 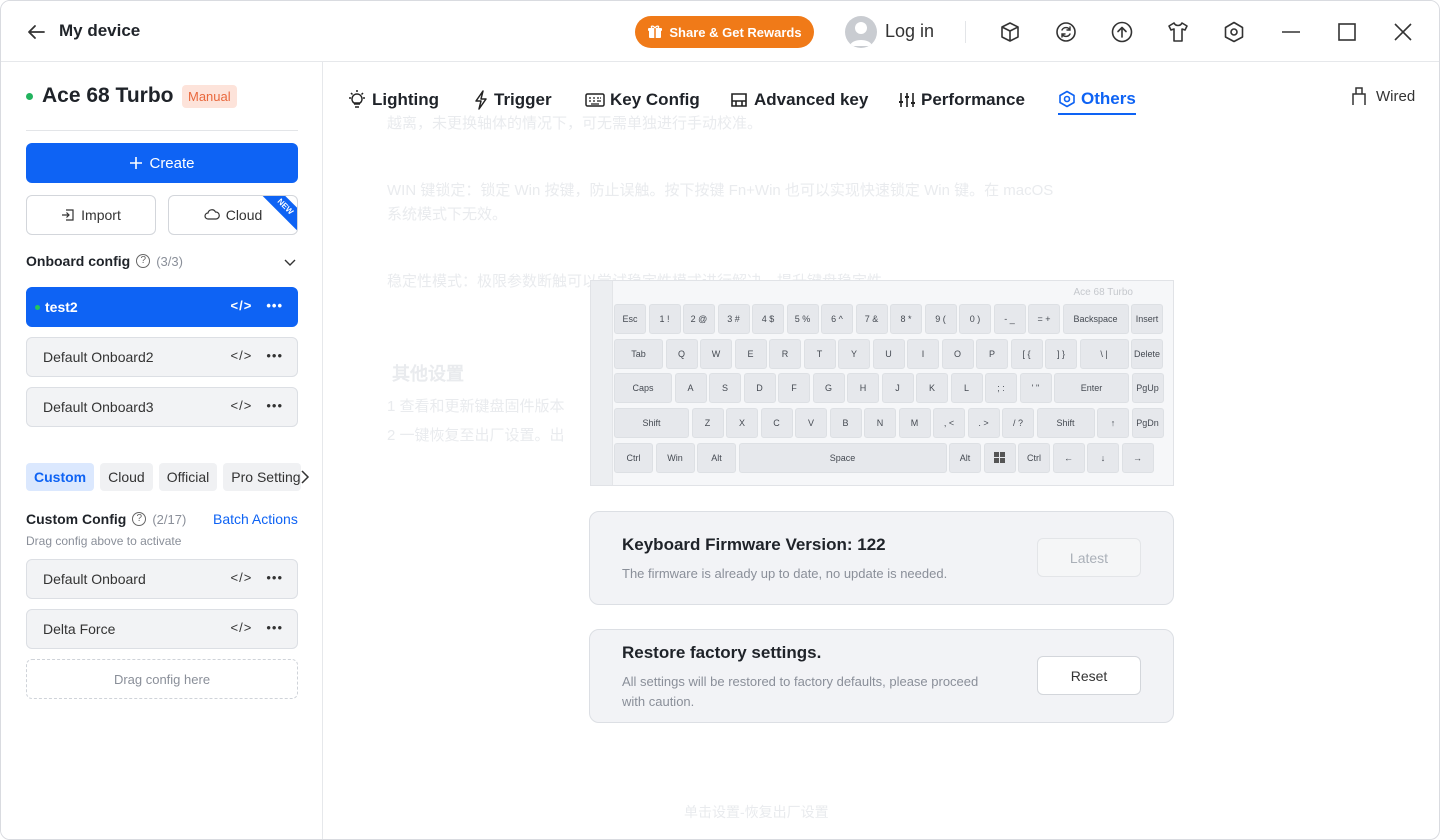 I want to click on avatar, so click(x=861, y=32).